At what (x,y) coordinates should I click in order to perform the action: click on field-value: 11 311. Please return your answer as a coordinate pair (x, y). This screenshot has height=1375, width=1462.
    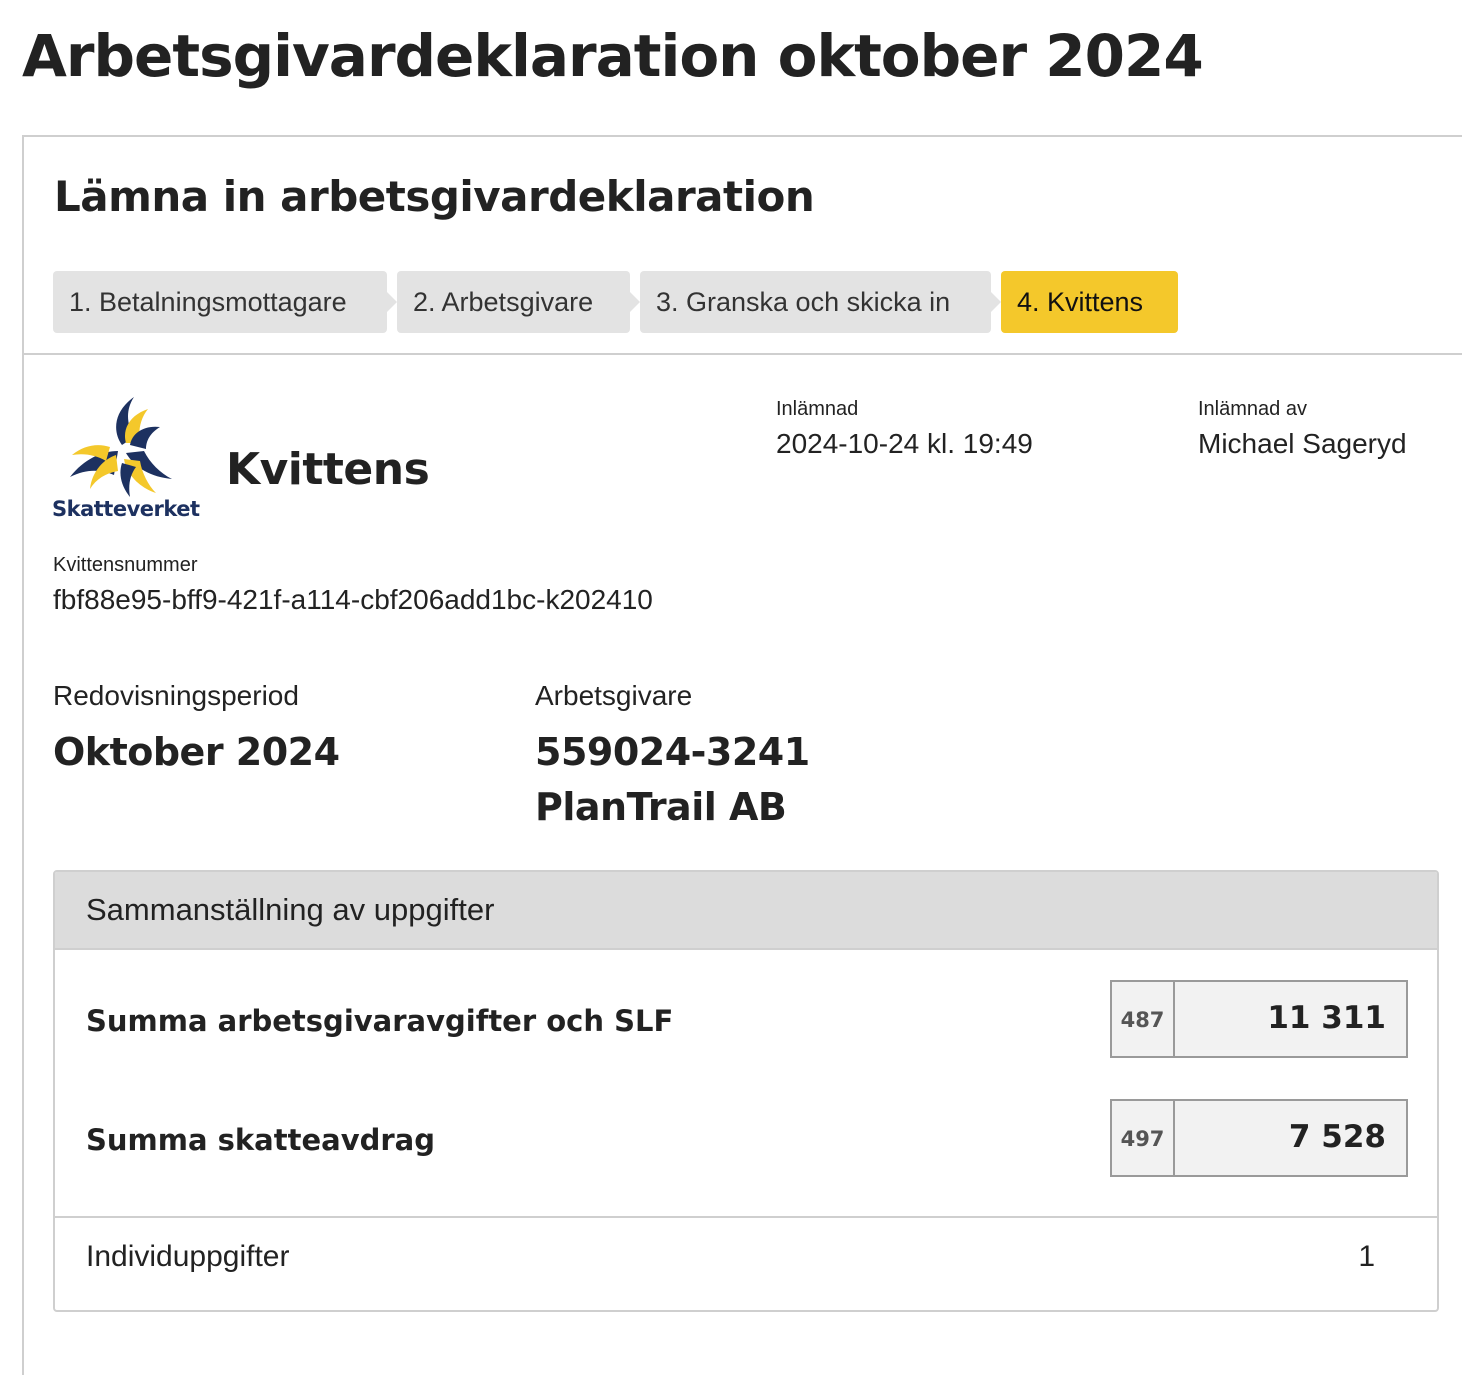
    Looking at the image, I should click on (1326, 1018).